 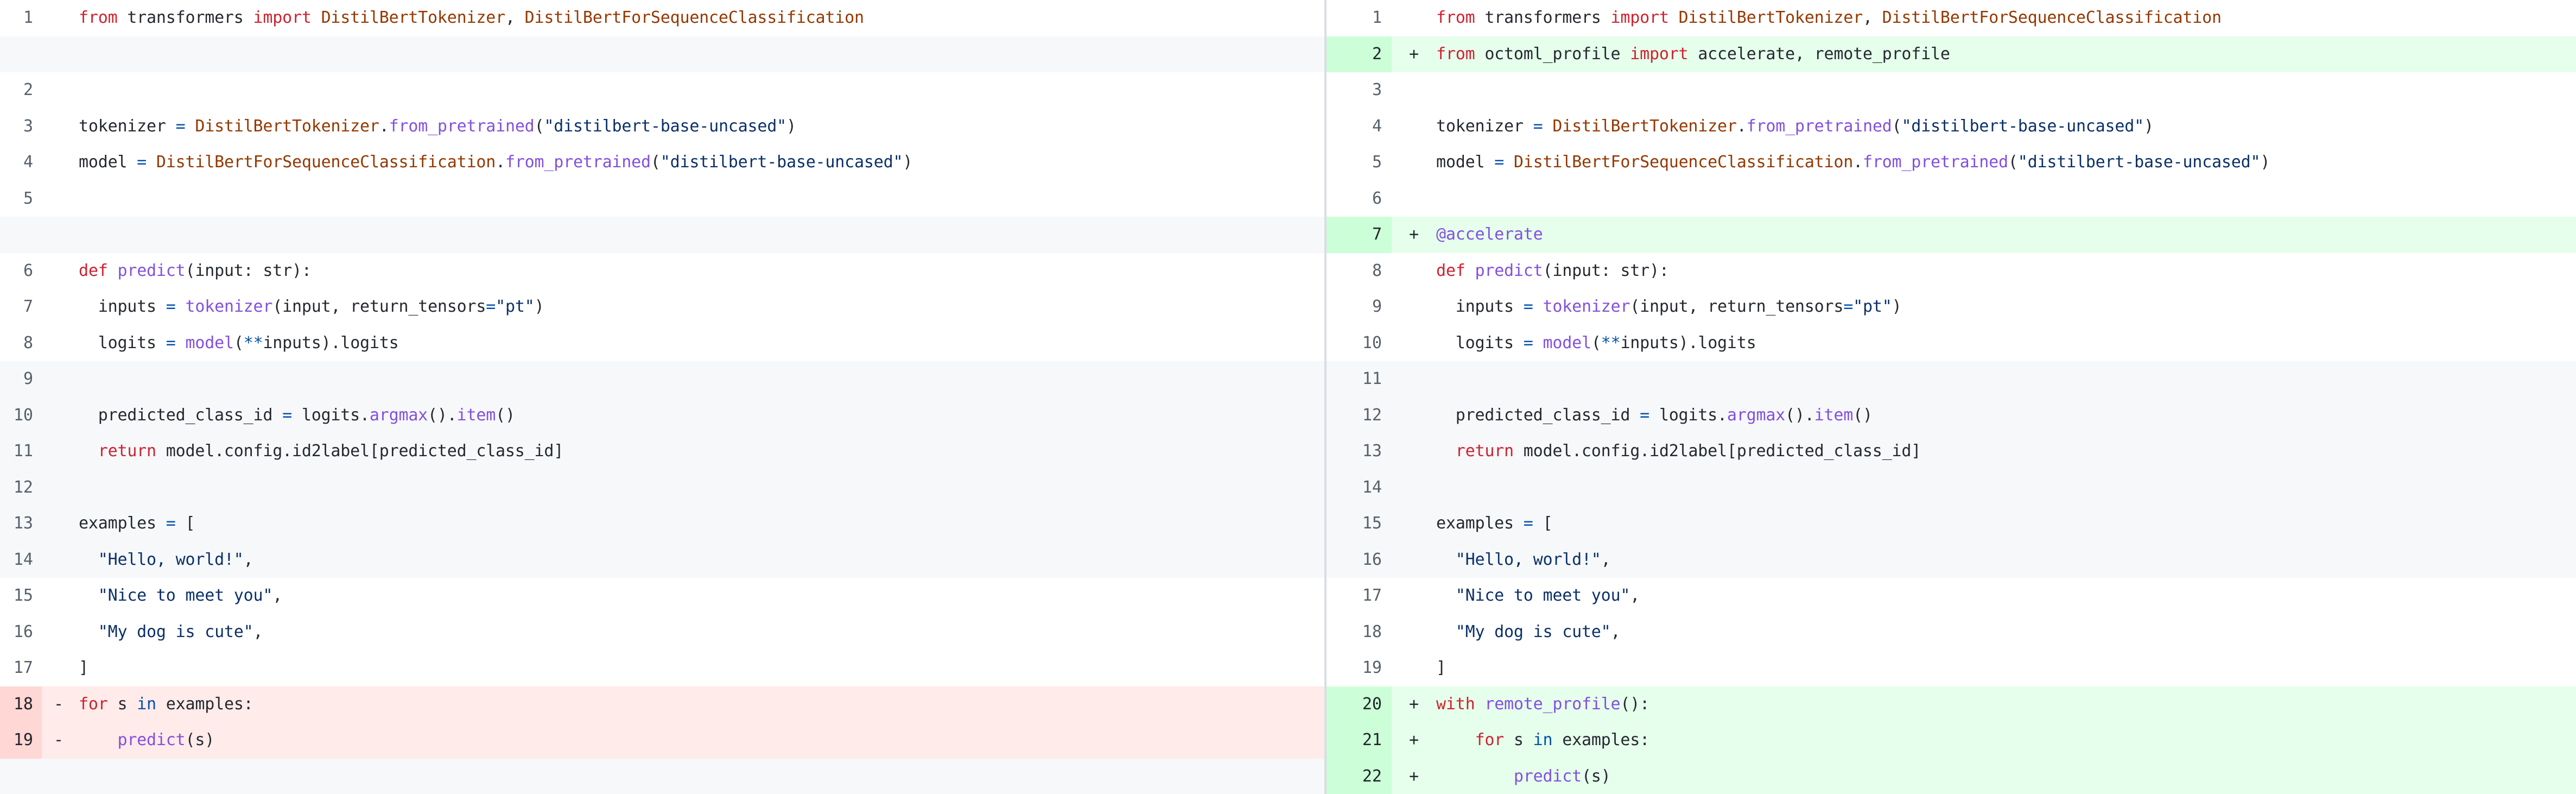 I want to click on diff-row: 8 def predict(input: str):, so click(x=1952, y=271).